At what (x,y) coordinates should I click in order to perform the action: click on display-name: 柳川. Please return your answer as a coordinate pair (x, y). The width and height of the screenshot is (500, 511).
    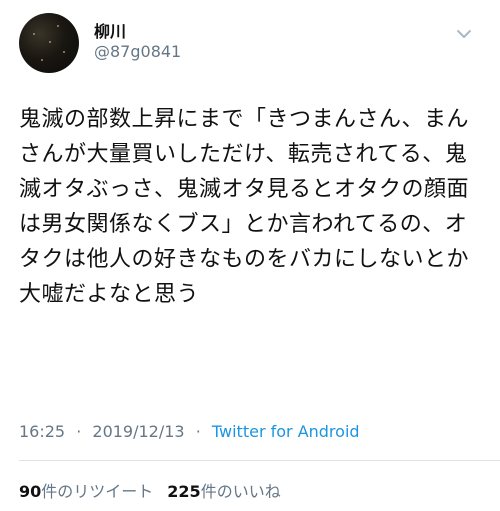
    Looking at the image, I should click on (110, 30).